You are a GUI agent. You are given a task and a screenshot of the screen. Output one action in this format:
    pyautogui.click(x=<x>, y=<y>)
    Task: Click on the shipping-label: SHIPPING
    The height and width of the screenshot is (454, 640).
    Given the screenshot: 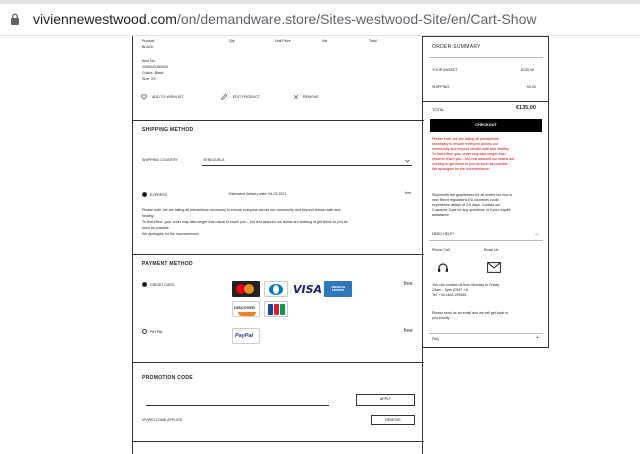 What is the action you would take?
    pyautogui.click(x=441, y=87)
    